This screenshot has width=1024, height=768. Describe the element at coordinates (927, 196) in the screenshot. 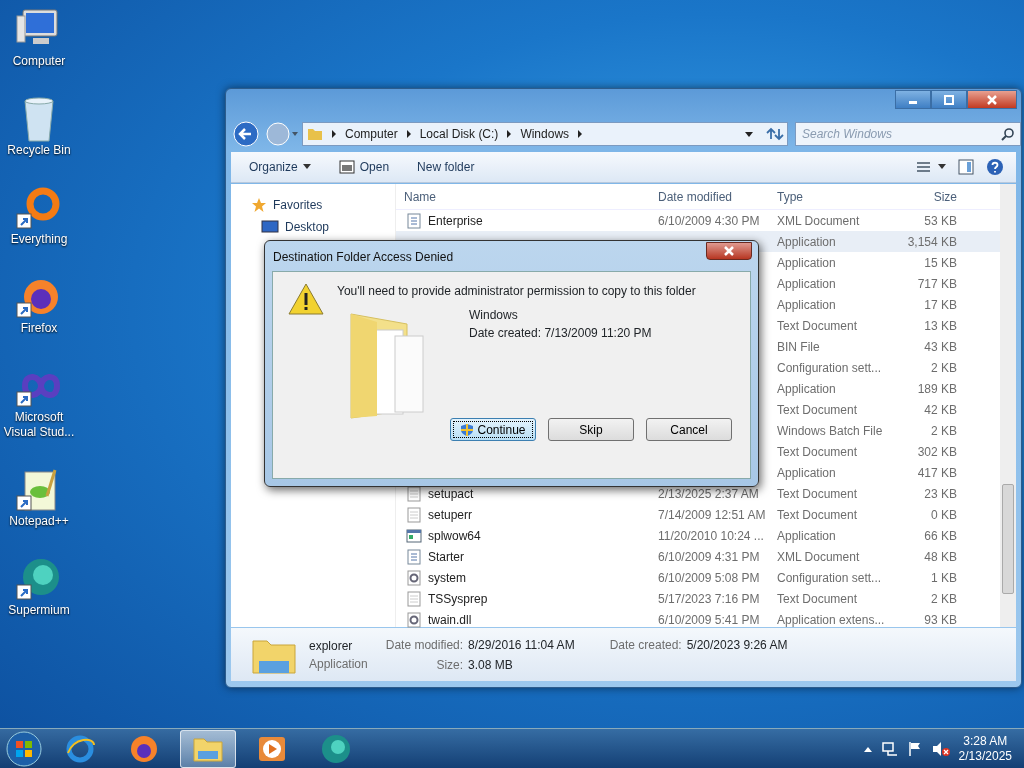

I see `column-header: Size` at that location.